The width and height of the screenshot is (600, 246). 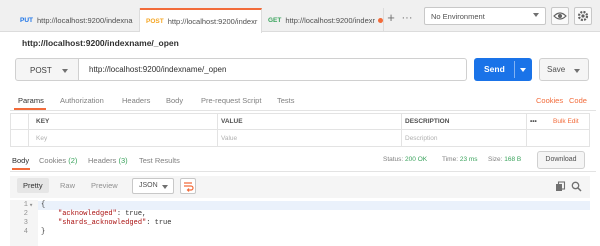 I want to click on status-readout: Status: 200 OK, so click(x=405, y=159).